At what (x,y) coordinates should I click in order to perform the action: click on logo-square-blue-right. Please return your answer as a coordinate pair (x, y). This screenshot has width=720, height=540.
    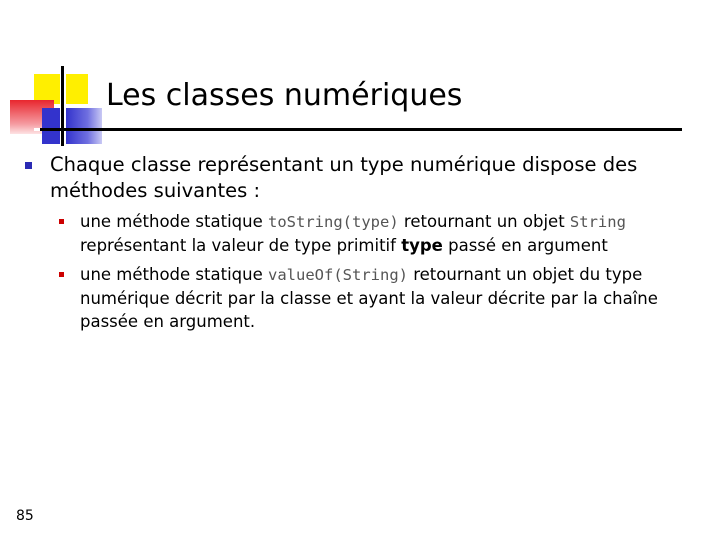
    Looking at the image, I should click on (84, 126).